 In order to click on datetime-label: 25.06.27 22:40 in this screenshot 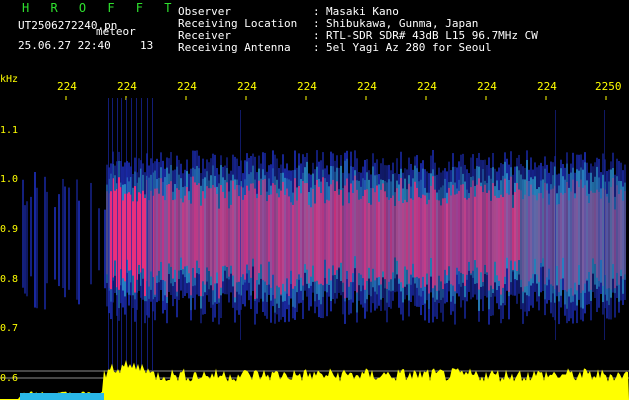, I will do `click(64, 45)`.